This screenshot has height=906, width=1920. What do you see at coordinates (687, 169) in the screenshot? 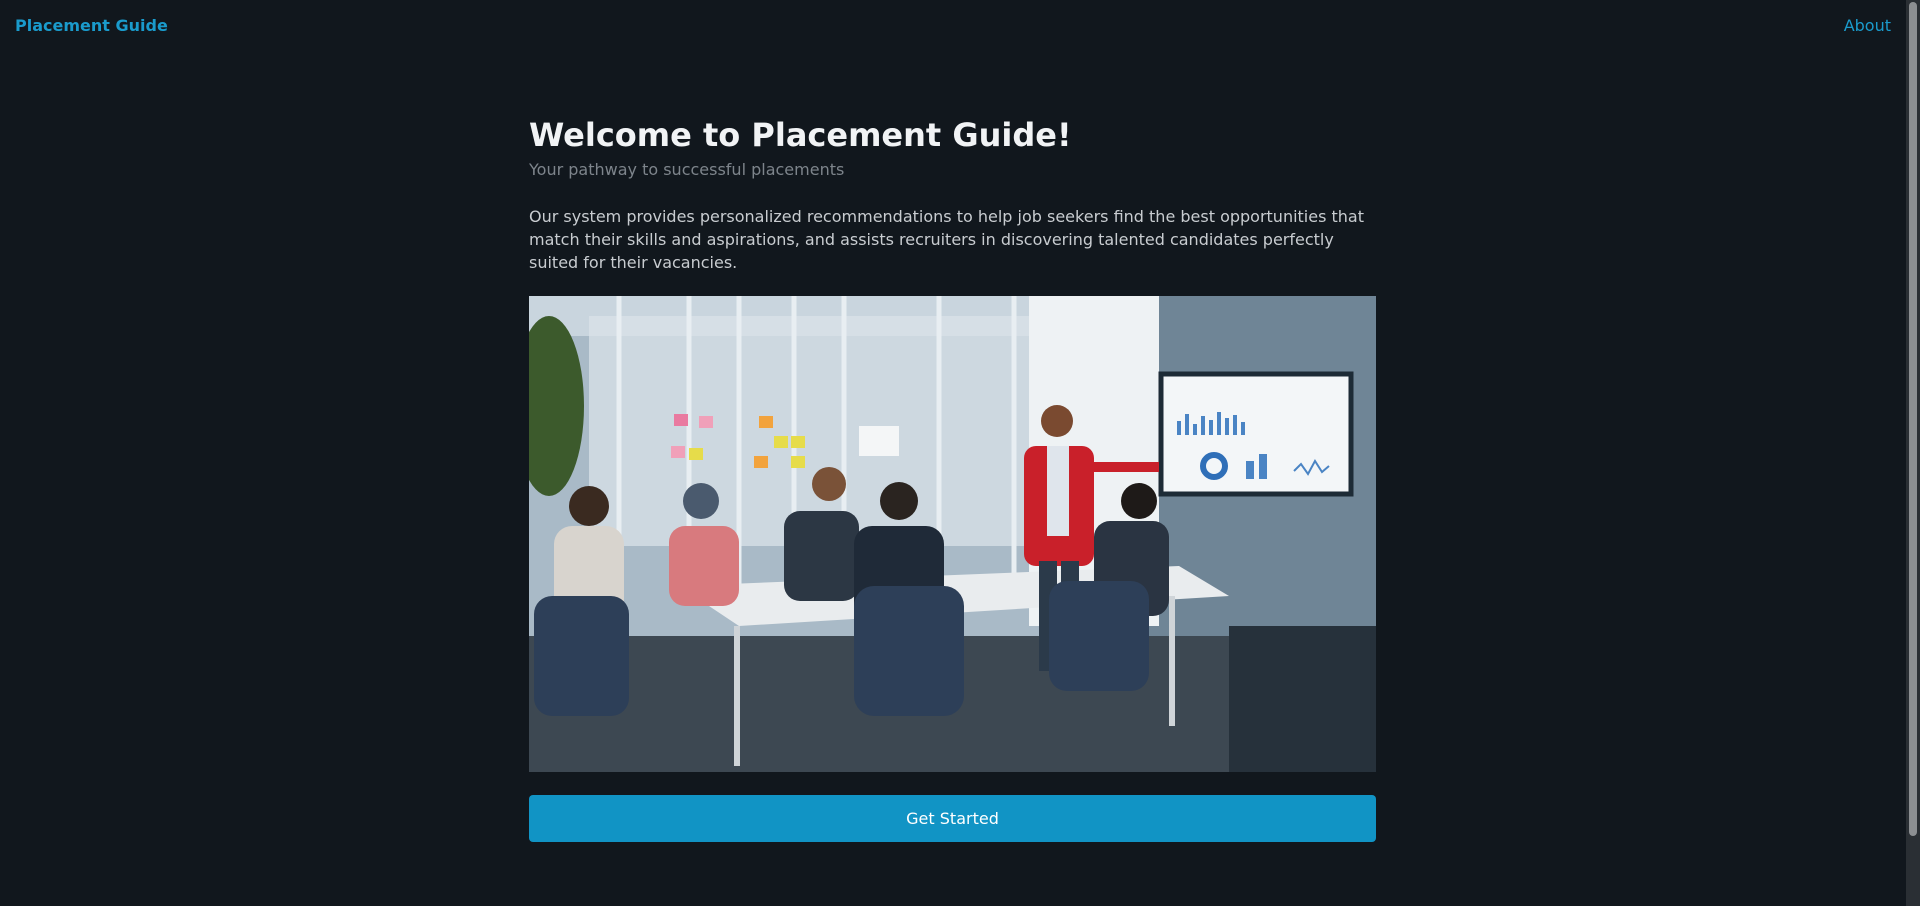
I see `page-subtitle: Your pathway to successful placements` at bounding box center [687, 169].